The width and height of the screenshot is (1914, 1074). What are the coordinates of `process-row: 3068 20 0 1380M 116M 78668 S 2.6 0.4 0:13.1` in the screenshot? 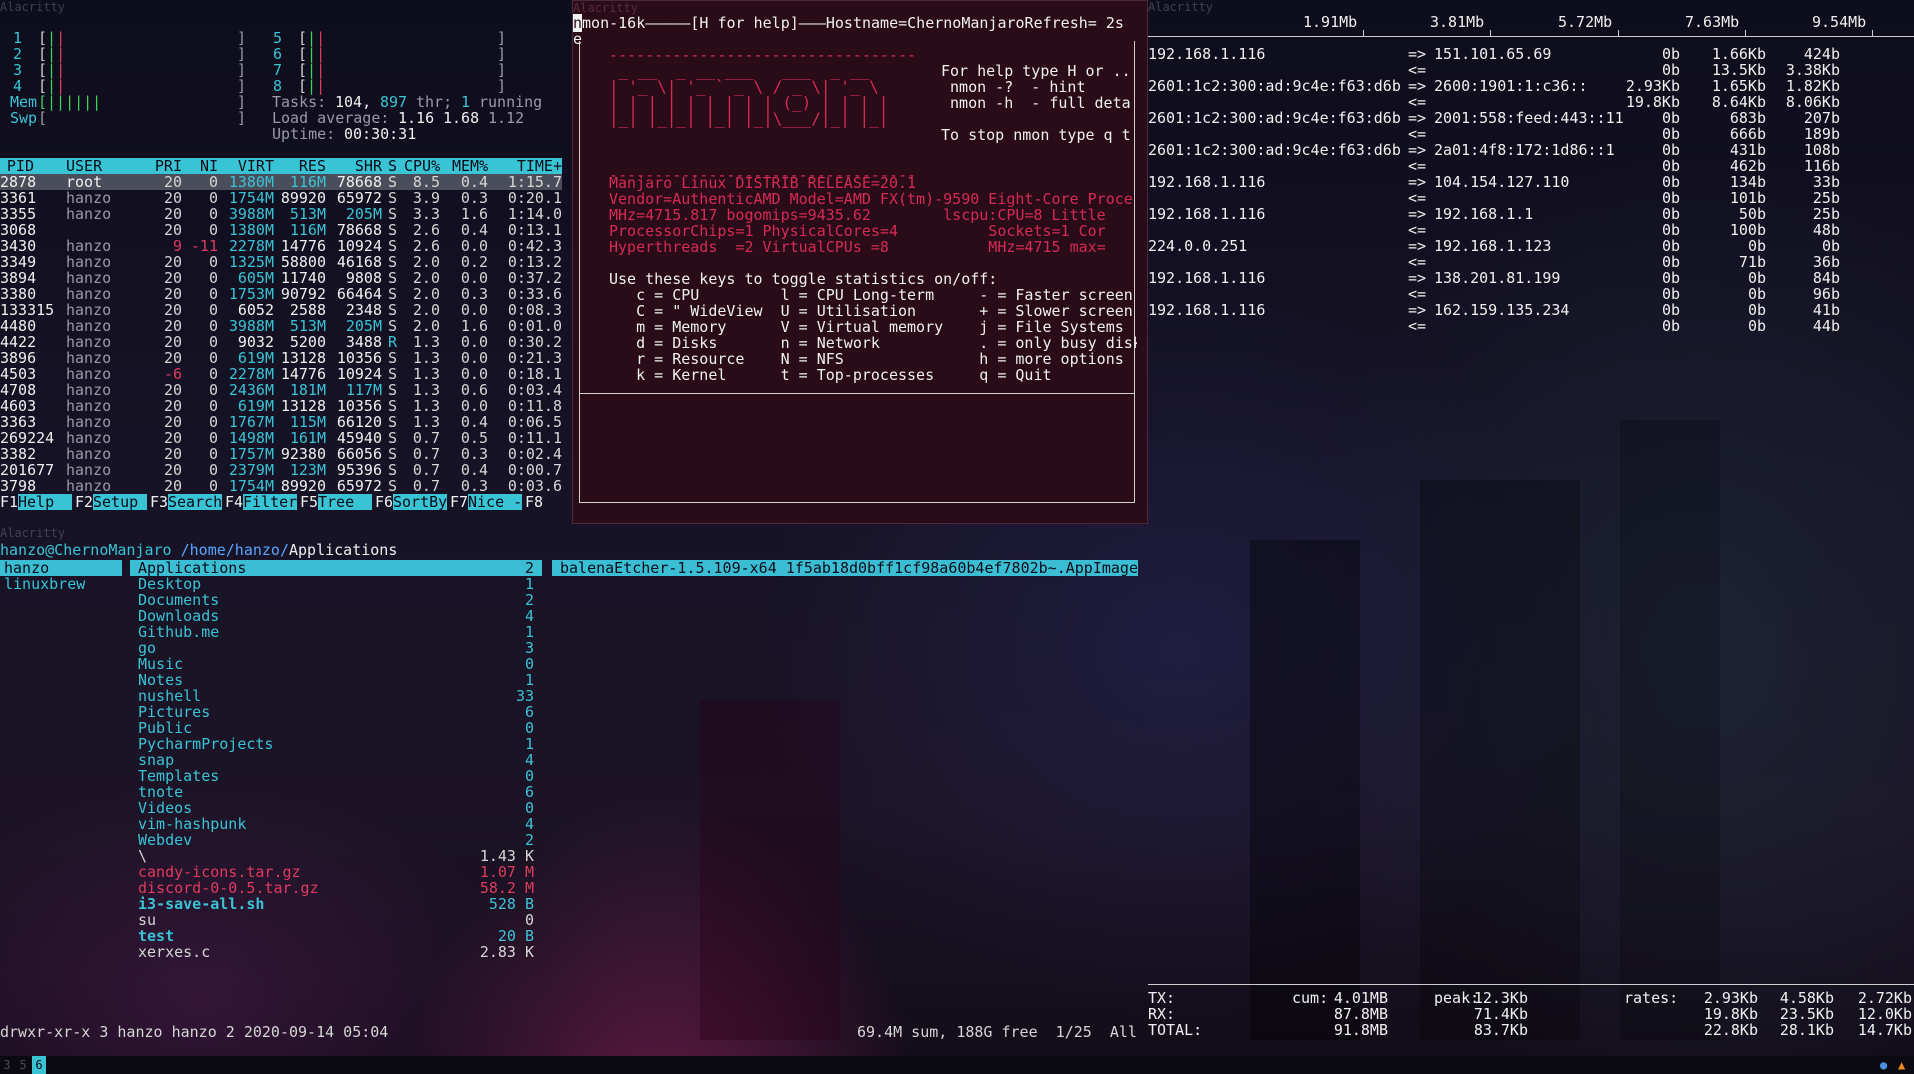 It's located at (281, 230).